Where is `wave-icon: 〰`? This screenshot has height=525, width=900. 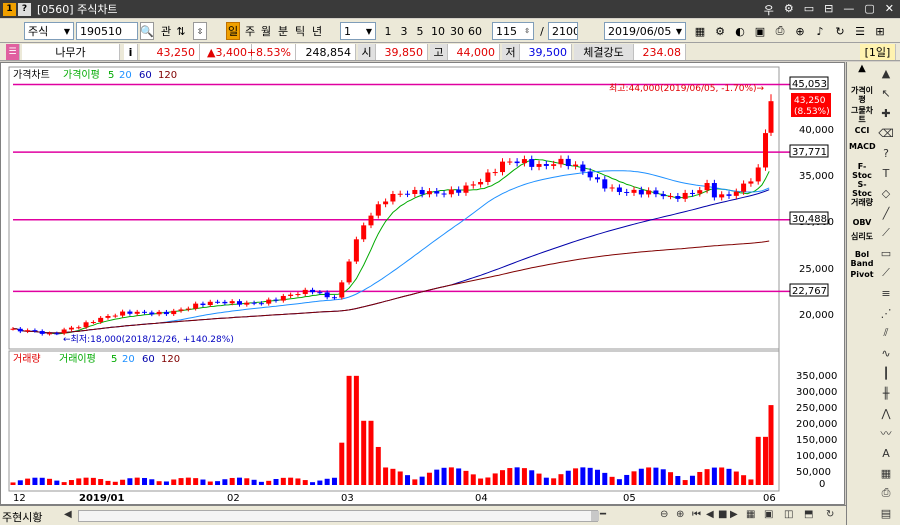 wave-icon: 〰 is located at coordinates (886, 433).